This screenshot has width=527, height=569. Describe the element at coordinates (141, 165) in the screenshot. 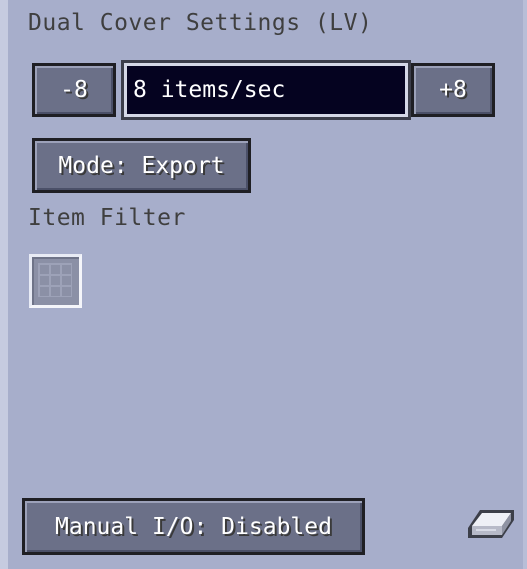

I see `mode-button: Mode: Export` at that location.